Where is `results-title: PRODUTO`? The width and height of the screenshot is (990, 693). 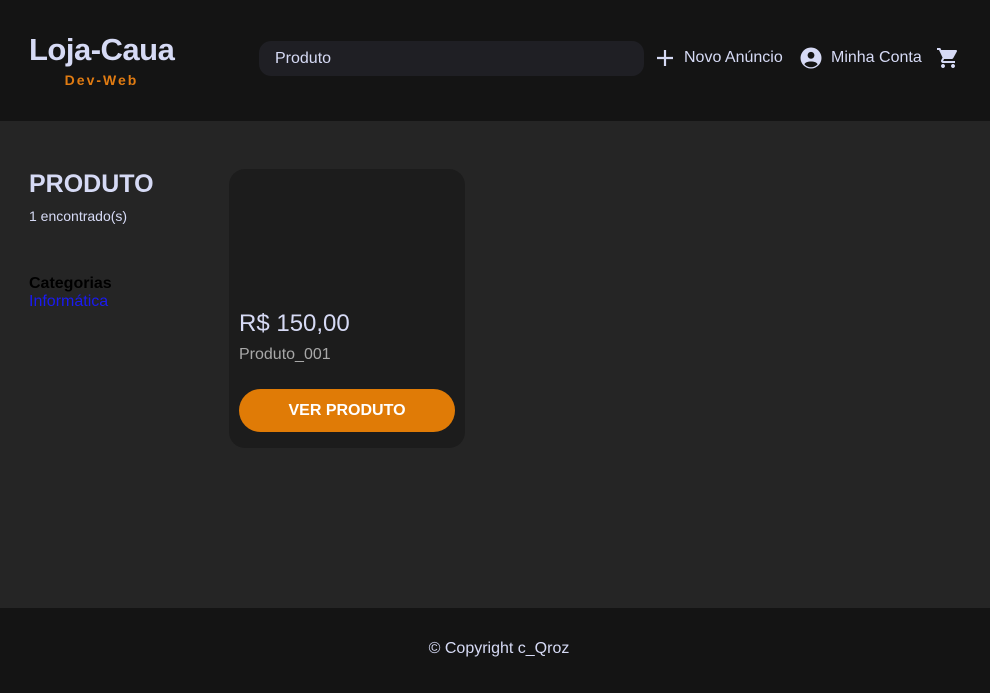 results-title: PRODUTO is located at coordinates (91, 184).